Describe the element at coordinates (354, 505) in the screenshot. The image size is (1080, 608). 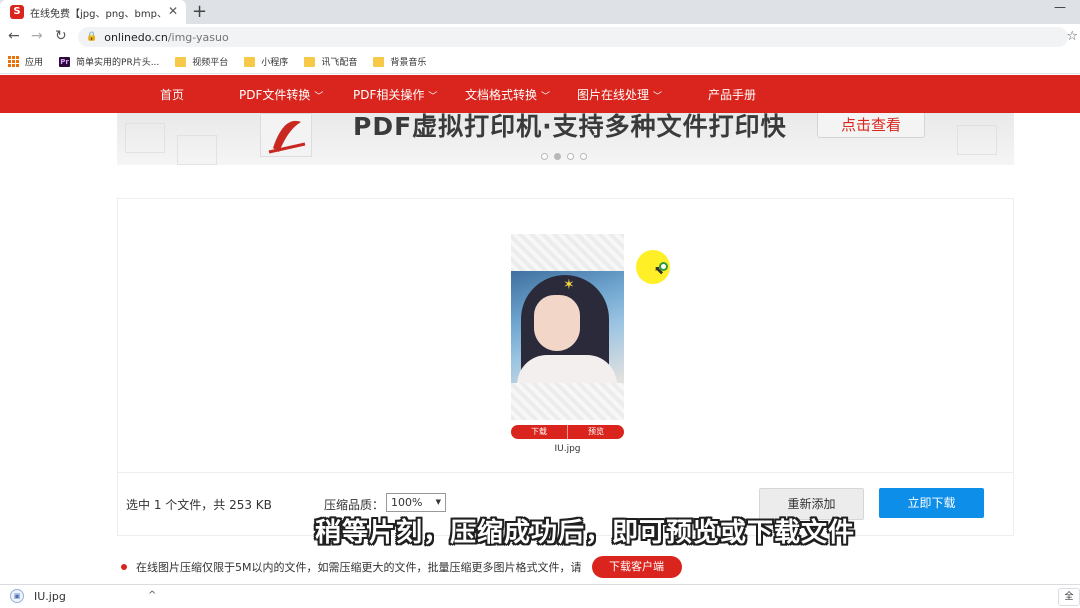
I see `quality-label: 压缩品质：` at that location.